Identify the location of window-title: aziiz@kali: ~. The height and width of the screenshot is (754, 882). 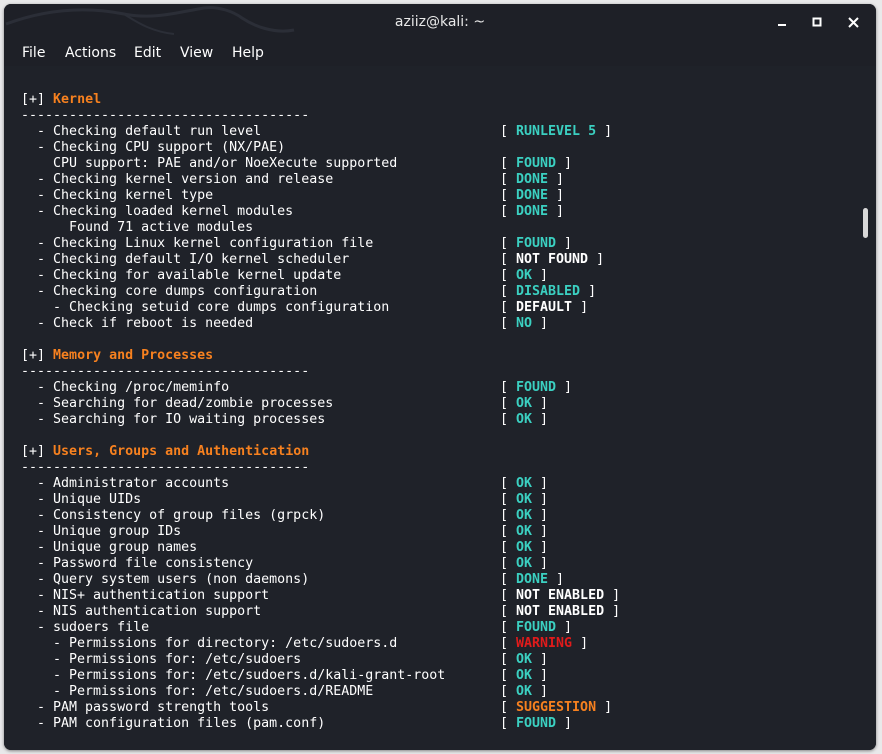
(440, 22).